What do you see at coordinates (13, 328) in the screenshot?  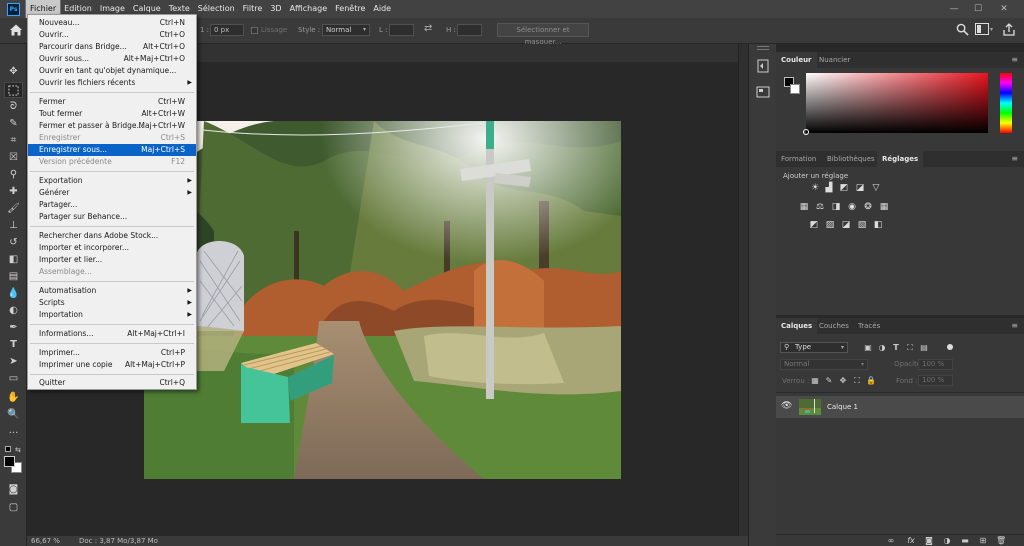 I see `pen-tool-icon: ✒` at bounding box center [13, 328].